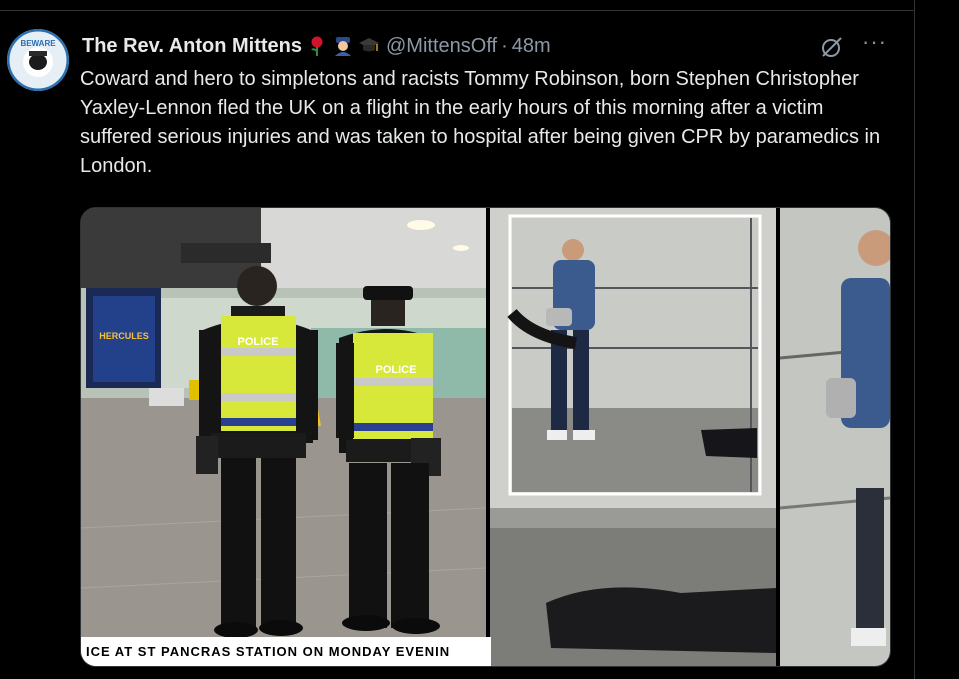 This screenshot has width=959, height=679. I want to click on more-options-icon: ···, so click(876, 44).